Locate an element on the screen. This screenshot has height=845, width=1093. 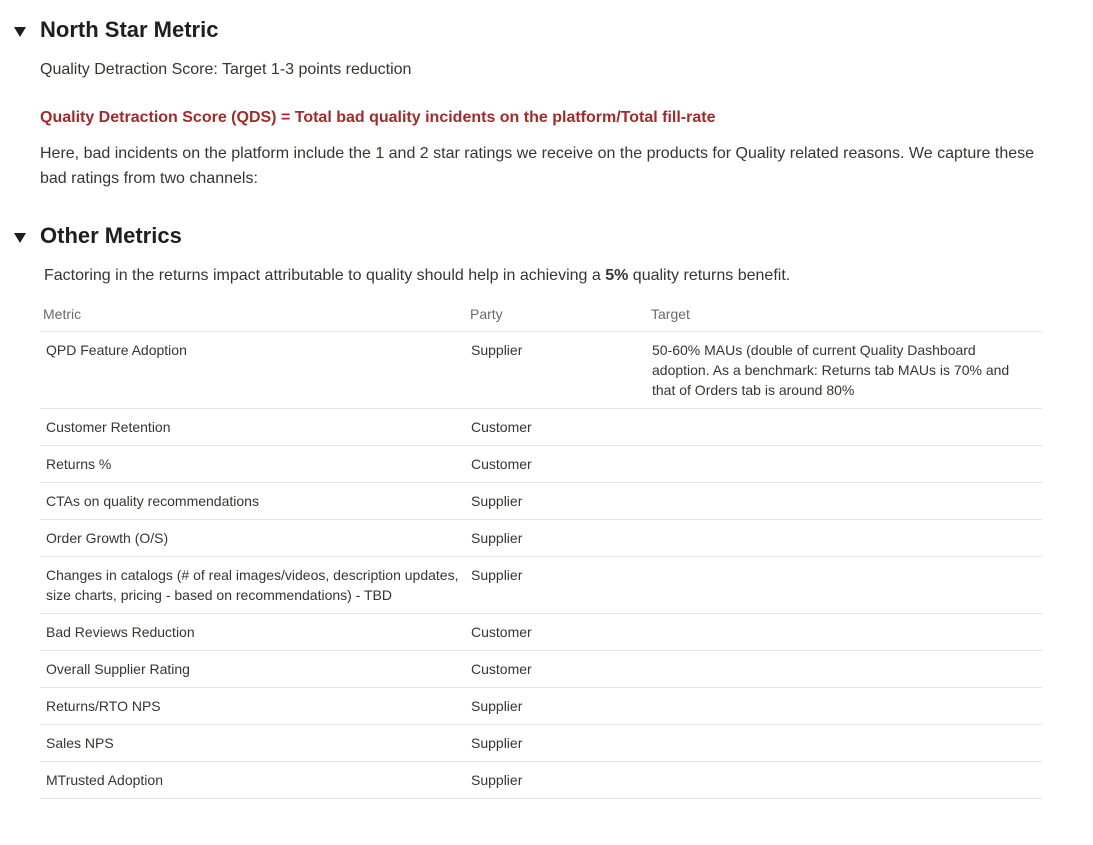
table-row: Sales NPS Supplier is located at coordinates (541, 743).